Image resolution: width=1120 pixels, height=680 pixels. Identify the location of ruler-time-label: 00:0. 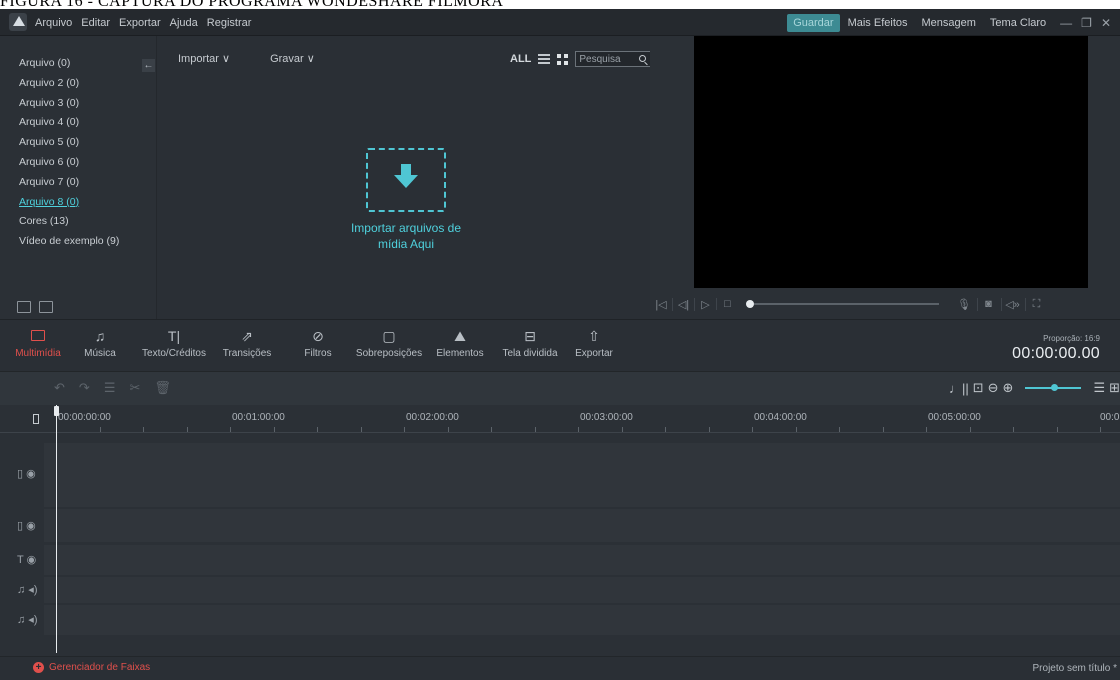
(1110, 417).